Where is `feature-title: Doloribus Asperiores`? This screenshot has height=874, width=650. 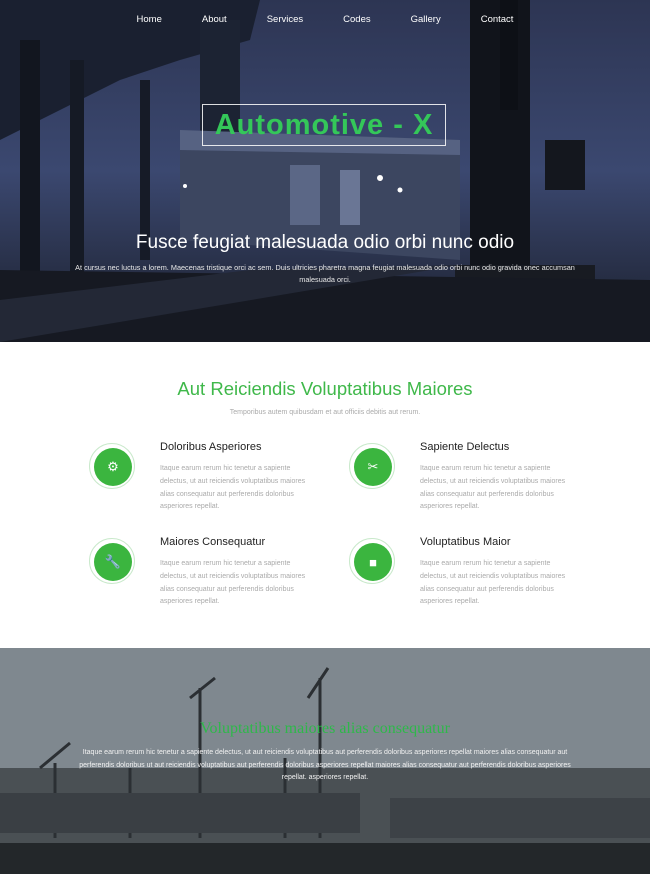
feature-title: Doloribus Asperiores is located at coordinates (211, 447).